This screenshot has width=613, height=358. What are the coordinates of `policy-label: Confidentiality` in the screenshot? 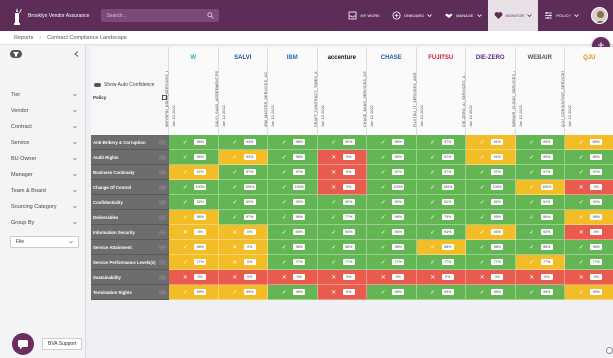 It's located at (130, 202).